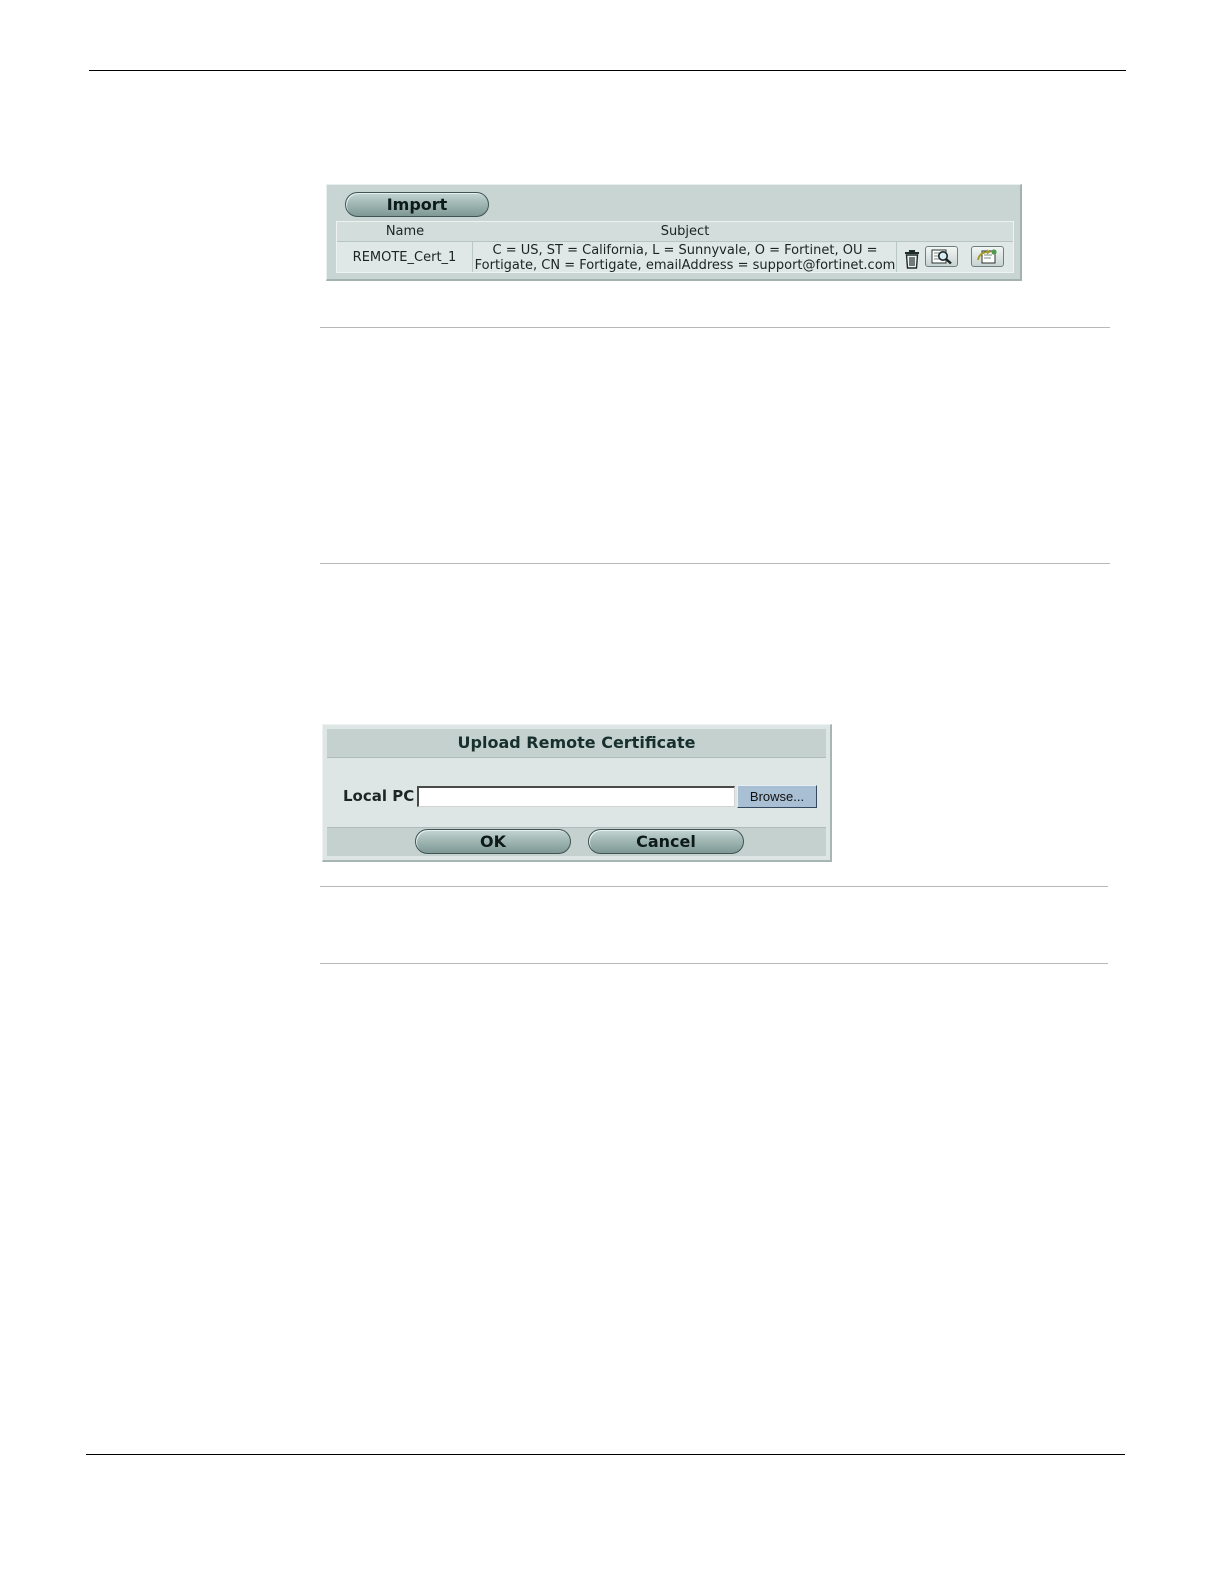 This screenshot has height=1584, width=1224. I want to click on ok-button: OK, so click(493, 841).